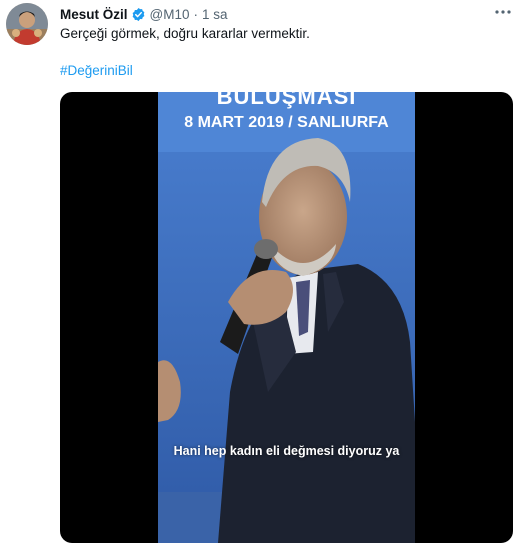  I want to click on video-event-title: BULUŞMASI, so click(286, 100).